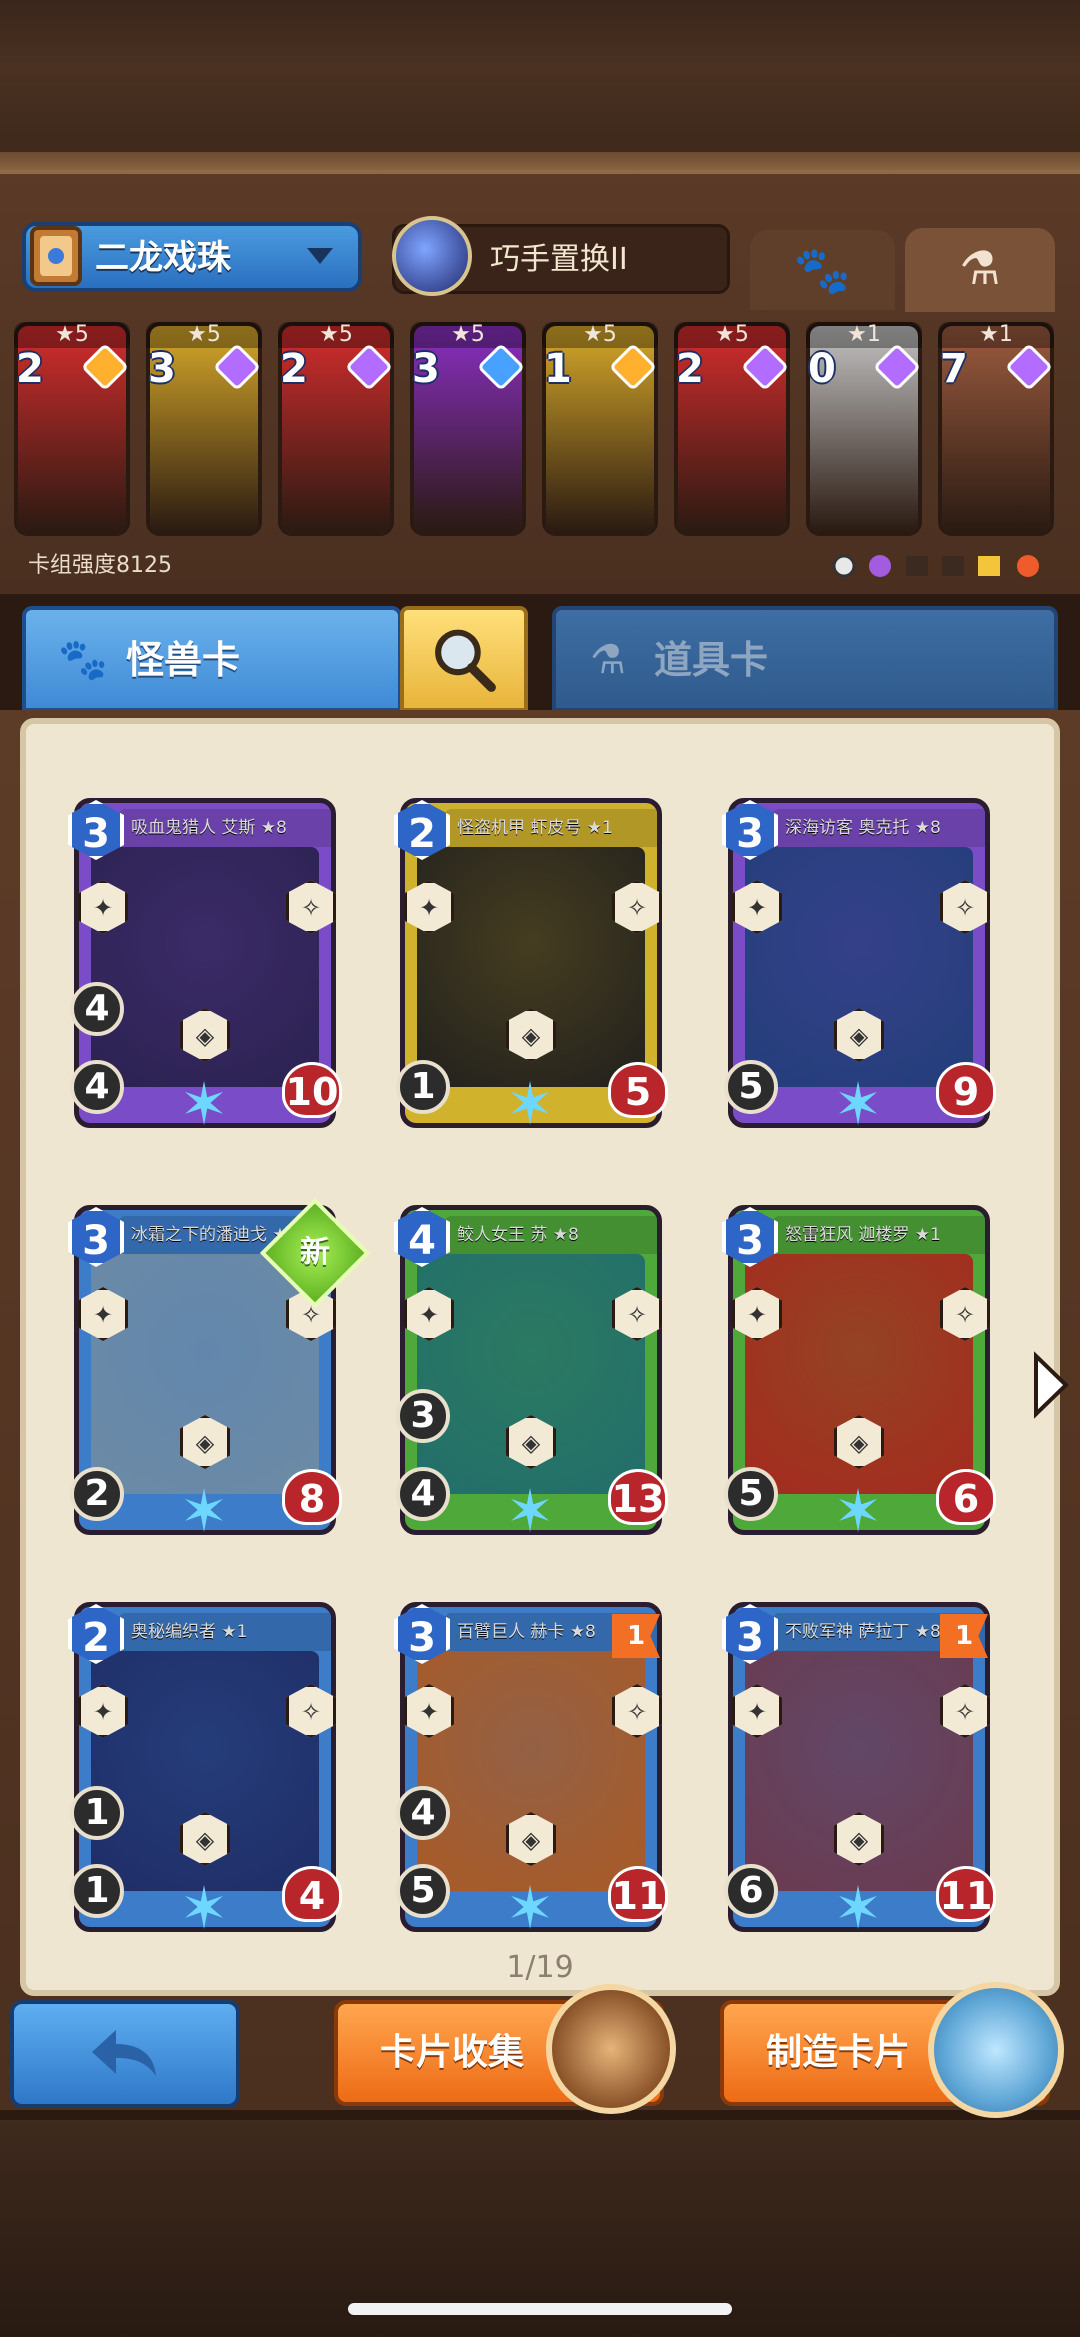  What do you see at coordinates (225, 828) in the screenshot?
I see `card-title: 吸血鬼猎人 艾斯 ★8` at bounding box center [225, 828].